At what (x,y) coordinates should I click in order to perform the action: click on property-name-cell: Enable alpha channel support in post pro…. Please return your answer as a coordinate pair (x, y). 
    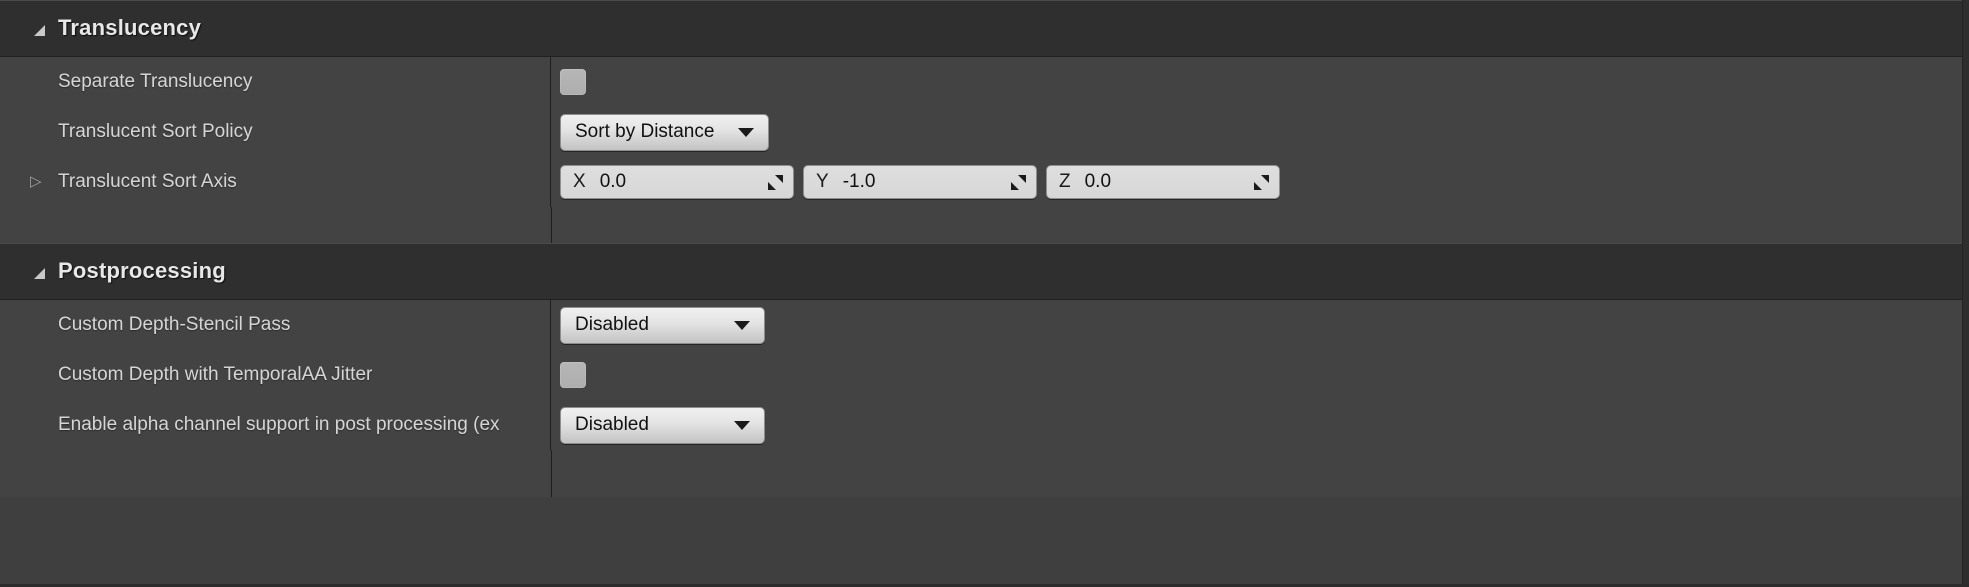
    Looking at the image, I should click on (275, 425).